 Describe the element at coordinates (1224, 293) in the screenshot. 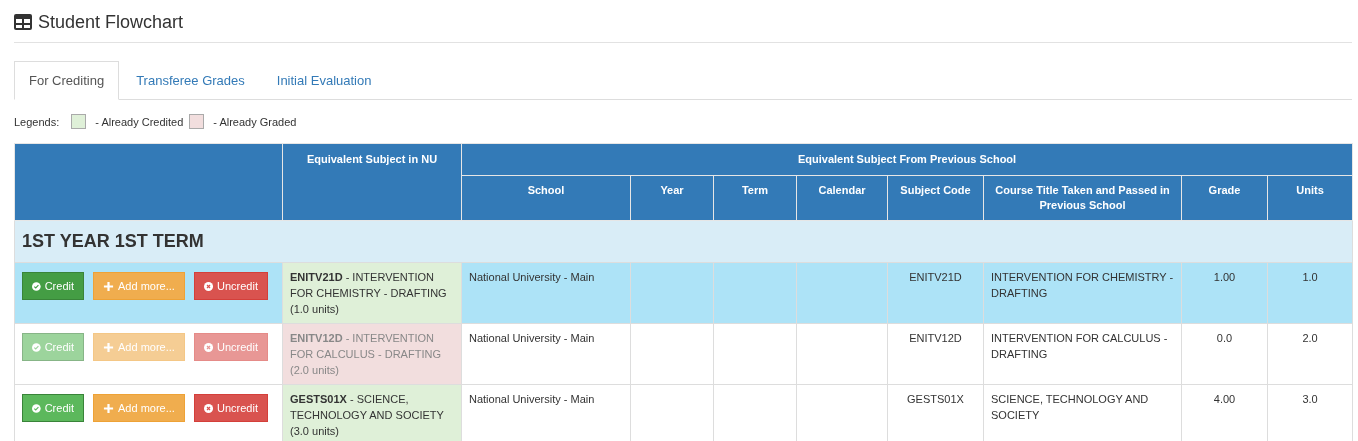

I see `table-cell: 1.00` at that location.